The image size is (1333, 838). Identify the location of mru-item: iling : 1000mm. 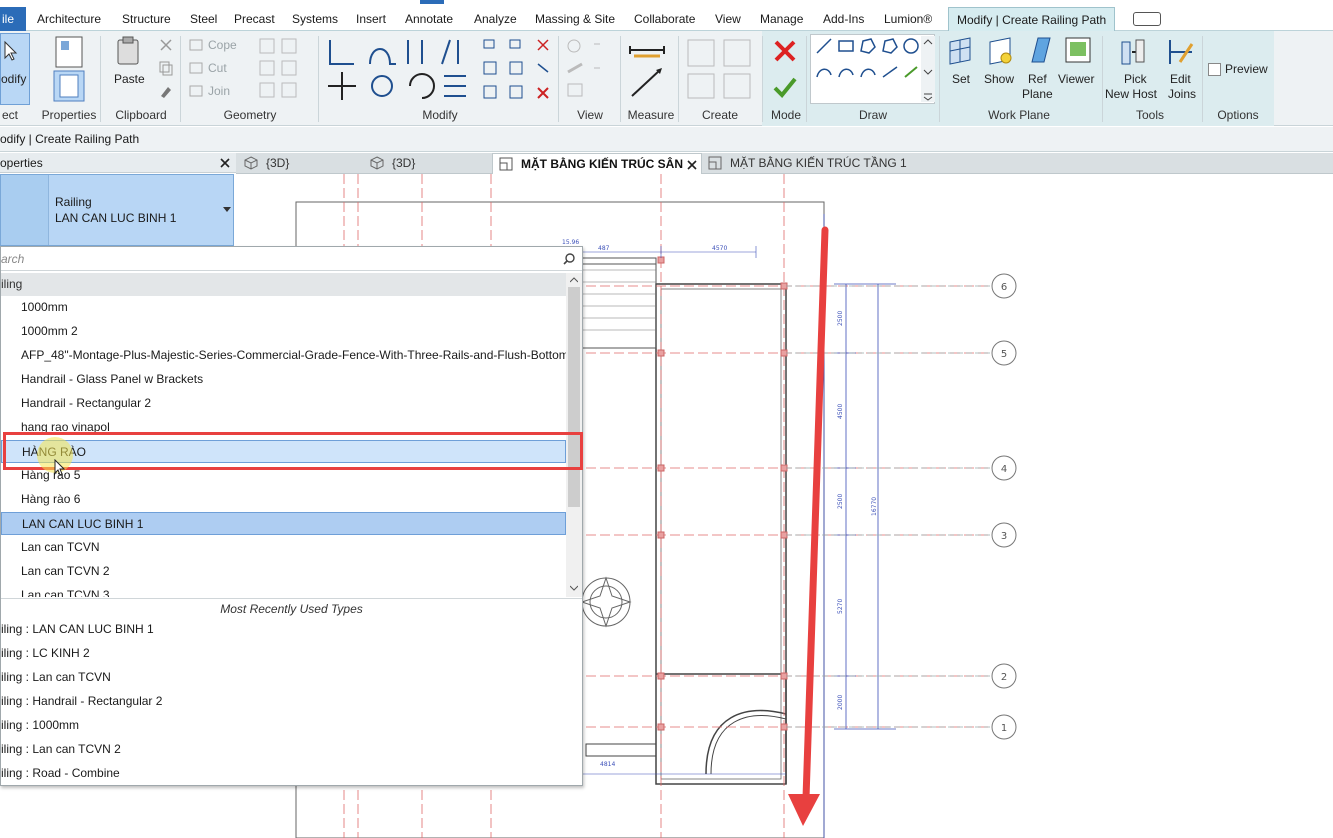
(291, 725).